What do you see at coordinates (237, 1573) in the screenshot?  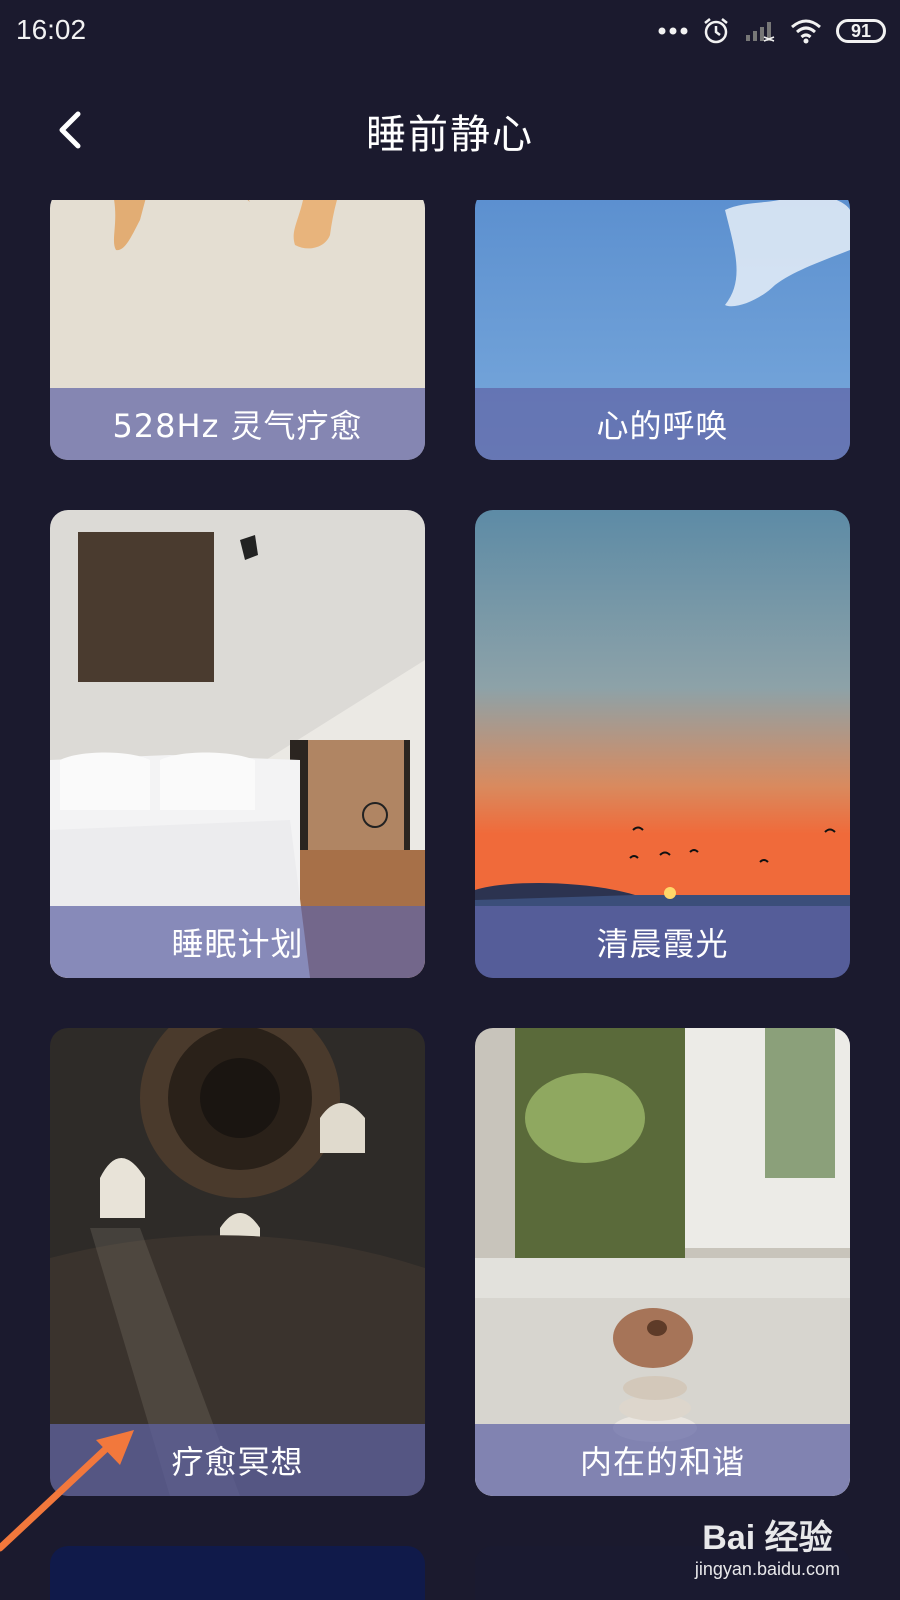 I see `meditation-card-partial-left` at bounding box center [237, 1573].